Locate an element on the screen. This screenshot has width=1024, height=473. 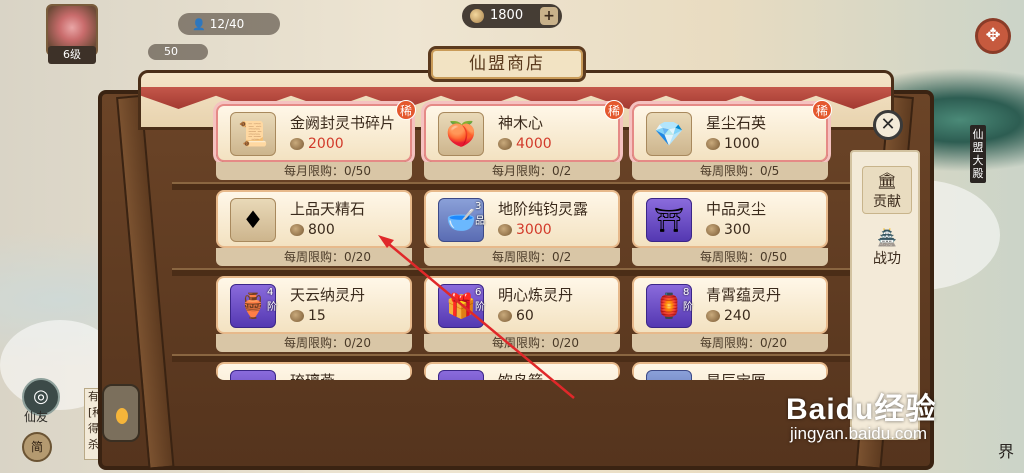
item-icon-frame: 🏮 8阶 is located at coordinates (669, 306).